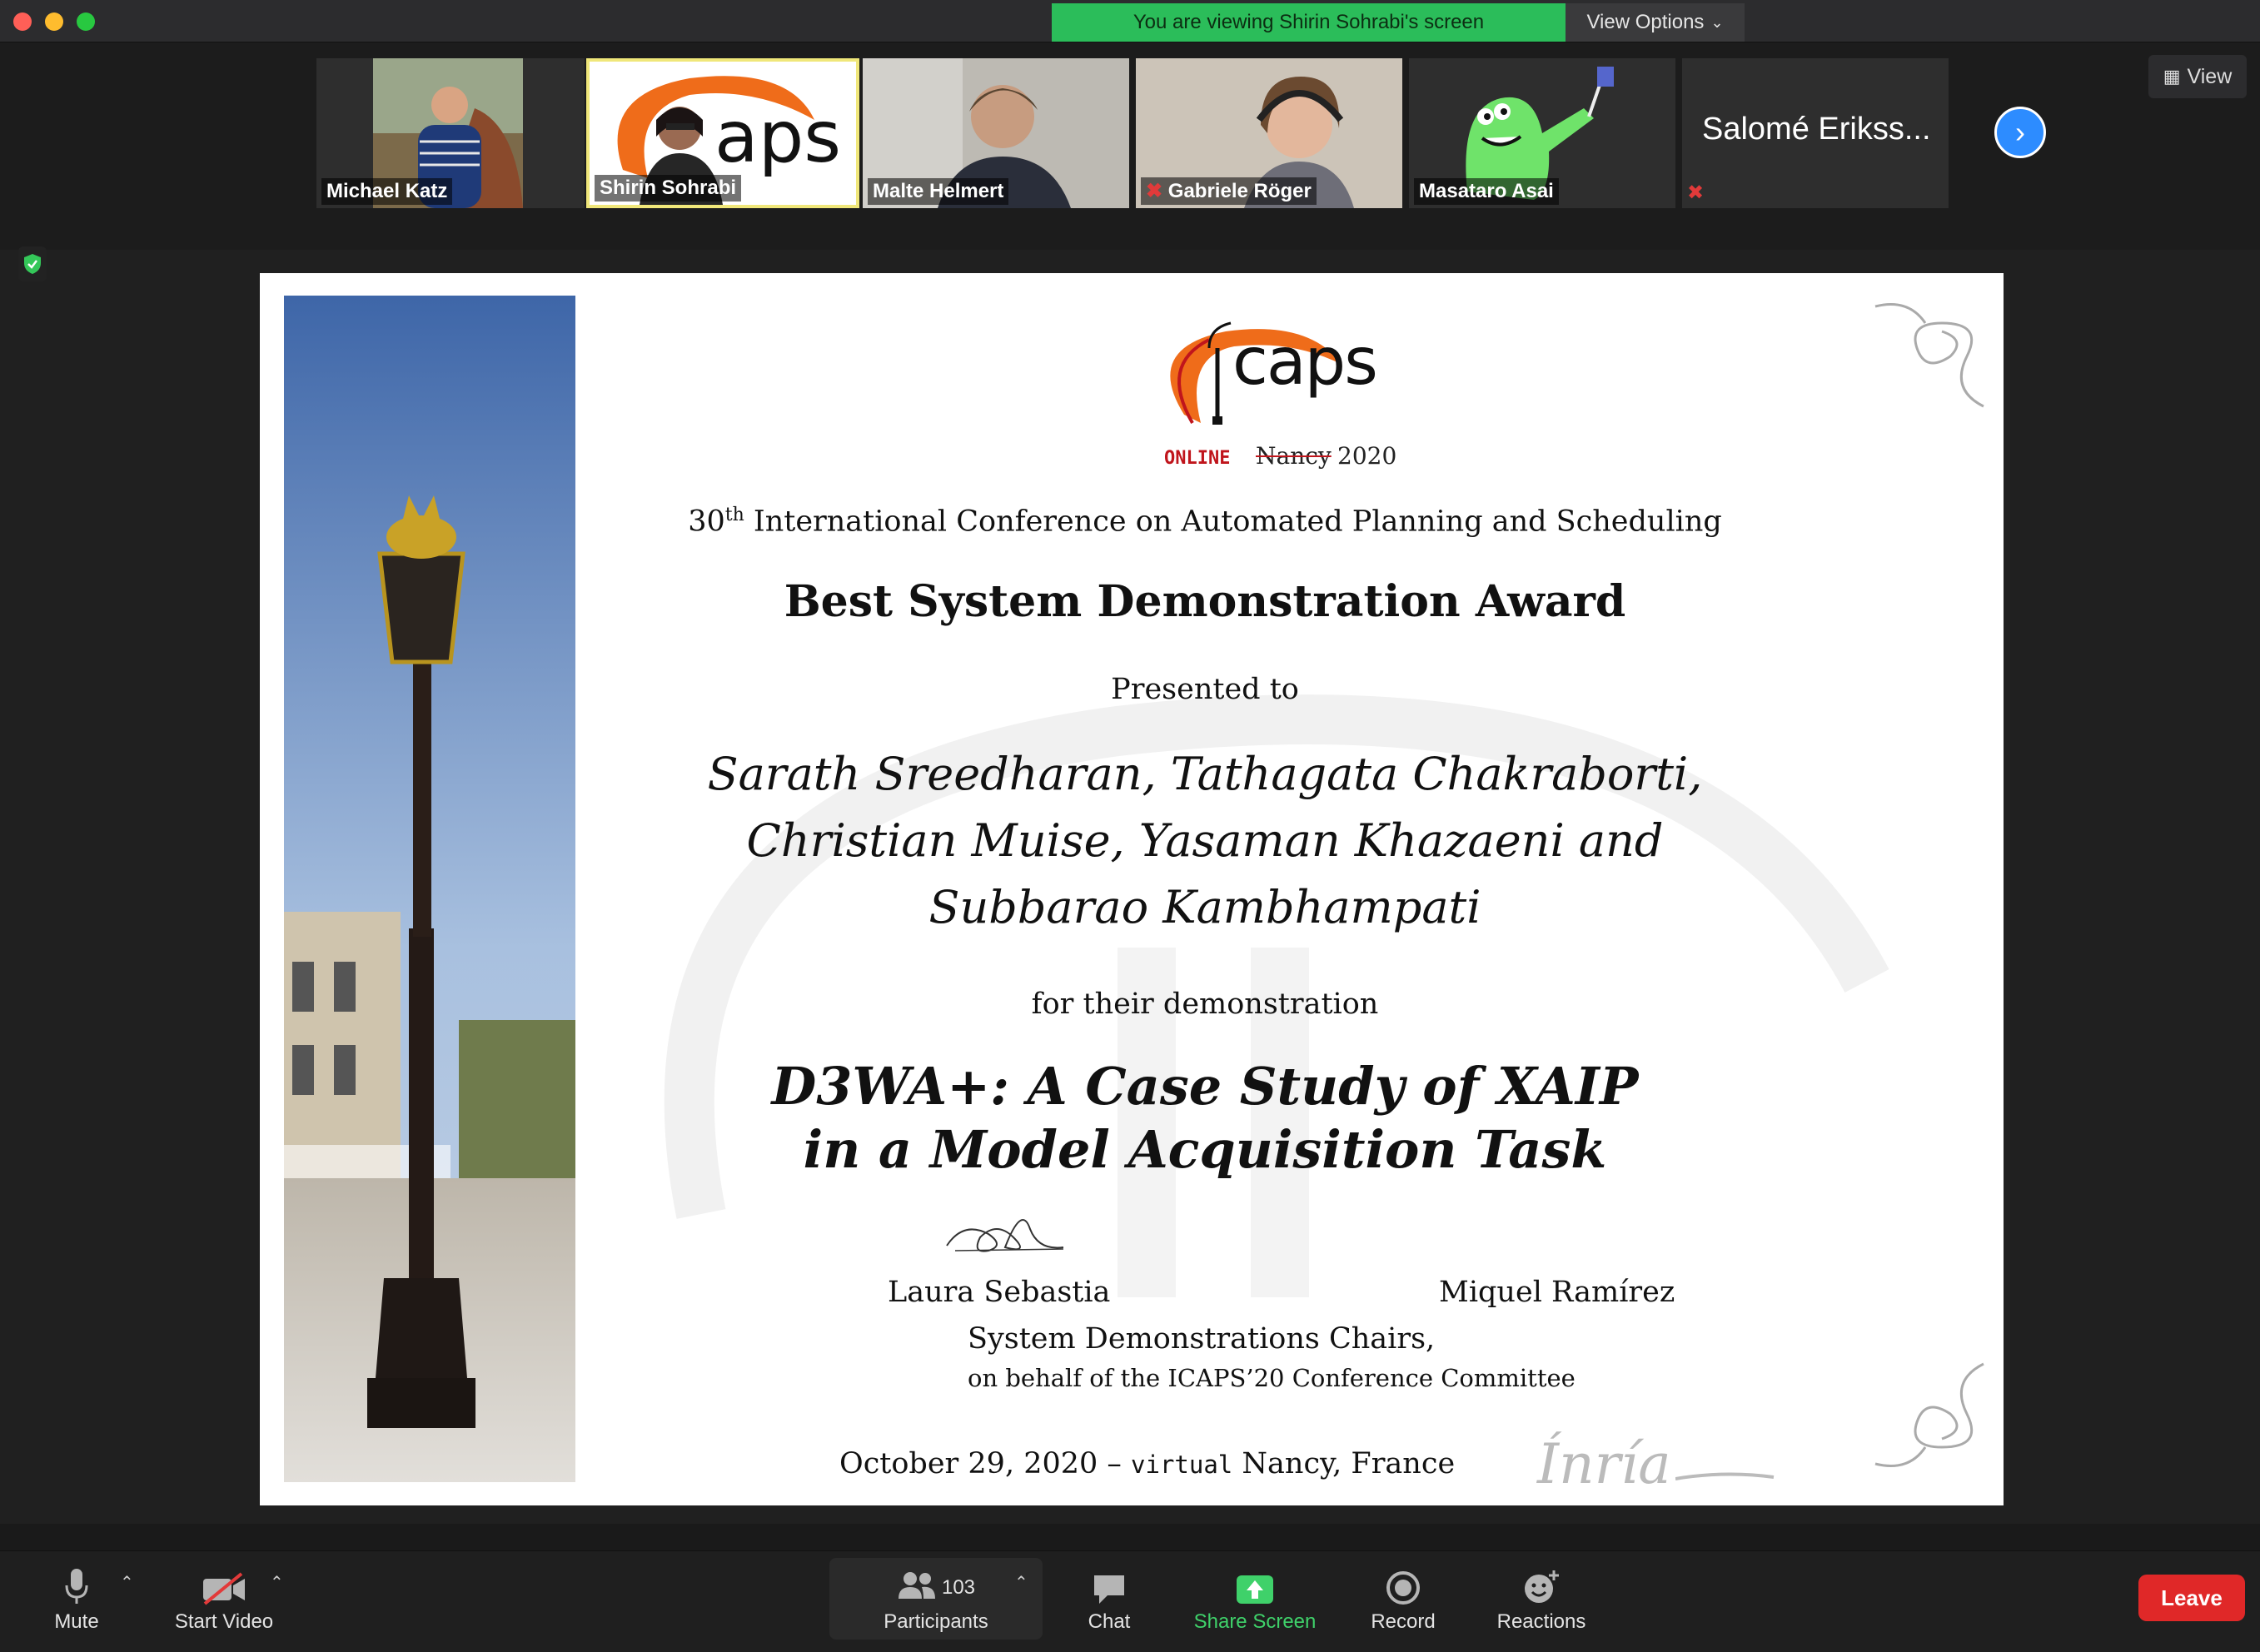 The width and height of the screenshot is (2260, 1652). What do you see at coordinates (1309, 23) in the screenshot?
I see `viewing-screen-banner: You are viewing Shirin Sohrabi's screen` at bounding box center [1309, 23].